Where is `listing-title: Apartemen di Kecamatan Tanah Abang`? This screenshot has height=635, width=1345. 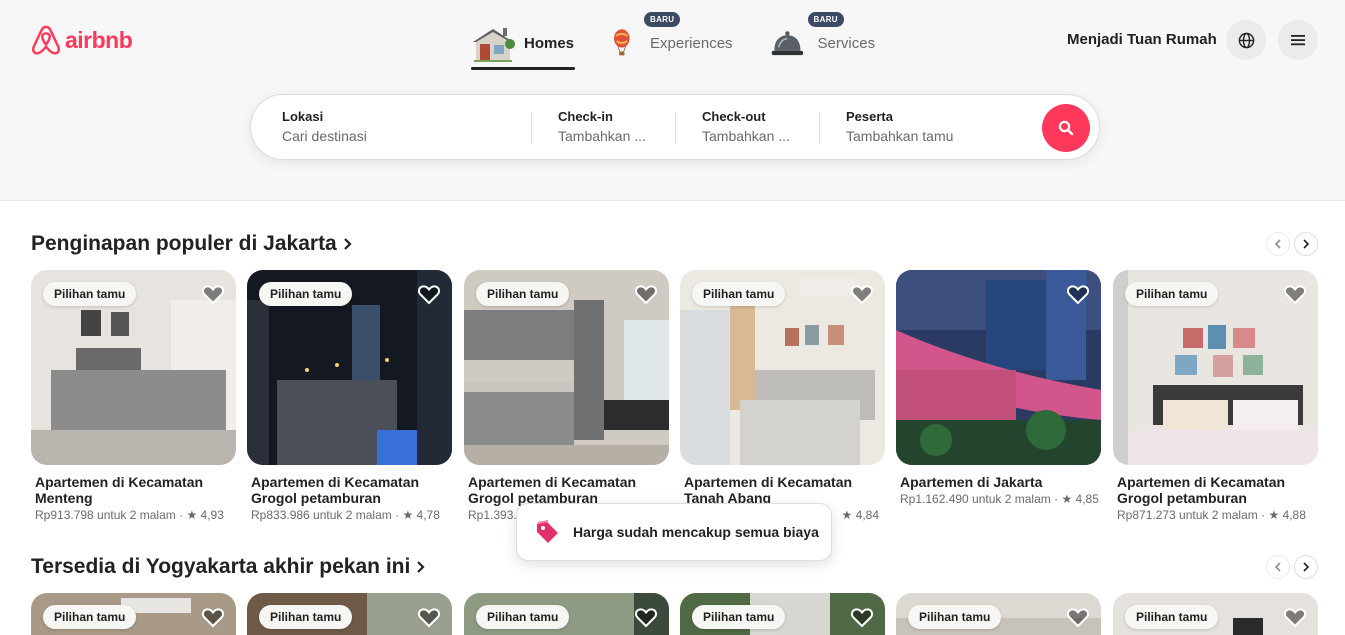 listing-title: Apartemen di Kecamatan Tanah Abang is located at coordinates (768, 490).